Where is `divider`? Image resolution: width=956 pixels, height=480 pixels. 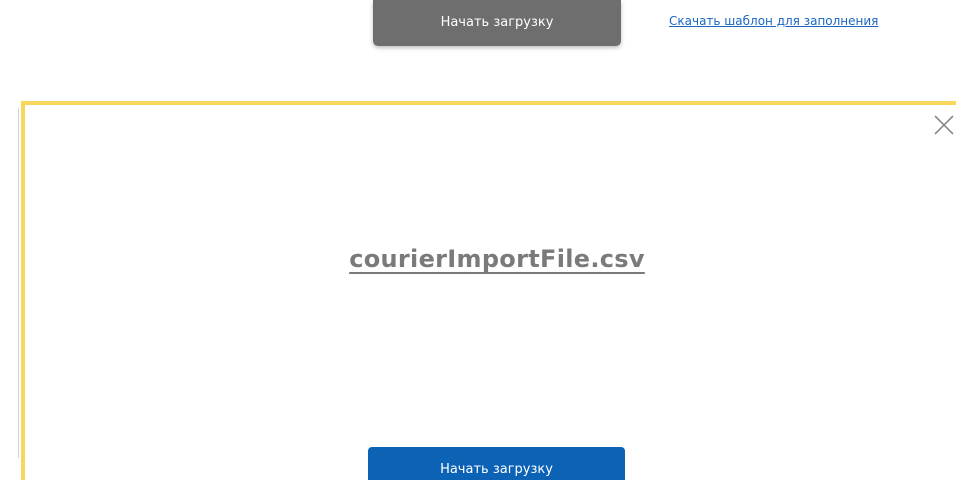
divider is located at coordinates (18, 283).